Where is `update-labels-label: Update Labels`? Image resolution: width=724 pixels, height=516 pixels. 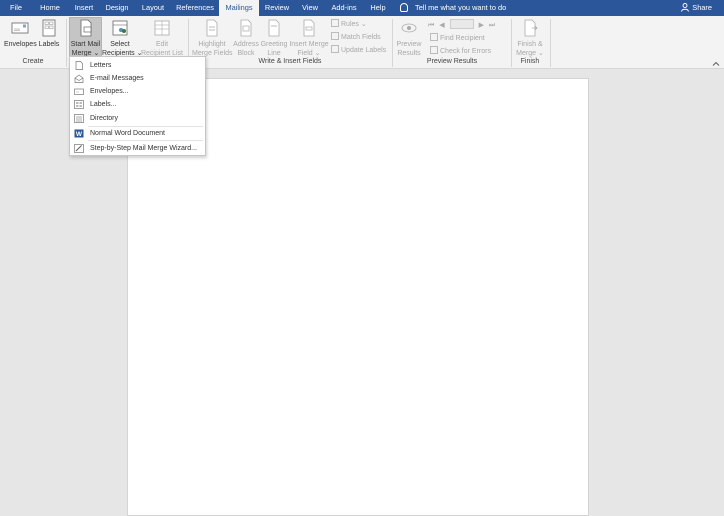 update-labels-label: Update Labels is located at coordinates (364, 50).